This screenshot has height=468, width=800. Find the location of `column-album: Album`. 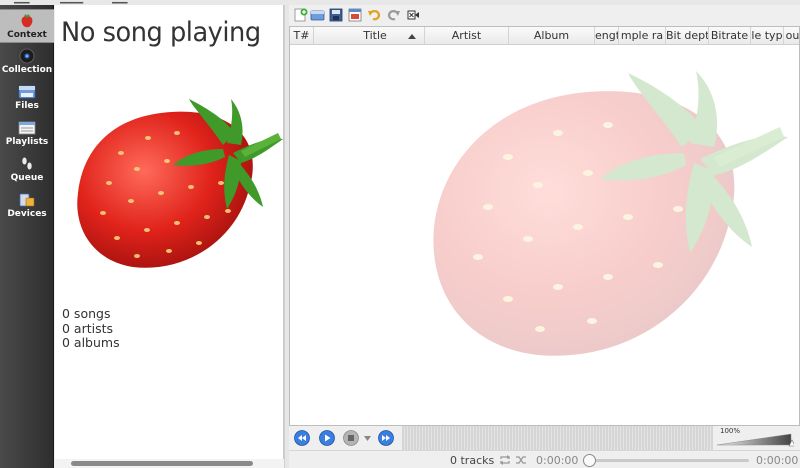

column-album: Album is located at coordinates (552, 36).